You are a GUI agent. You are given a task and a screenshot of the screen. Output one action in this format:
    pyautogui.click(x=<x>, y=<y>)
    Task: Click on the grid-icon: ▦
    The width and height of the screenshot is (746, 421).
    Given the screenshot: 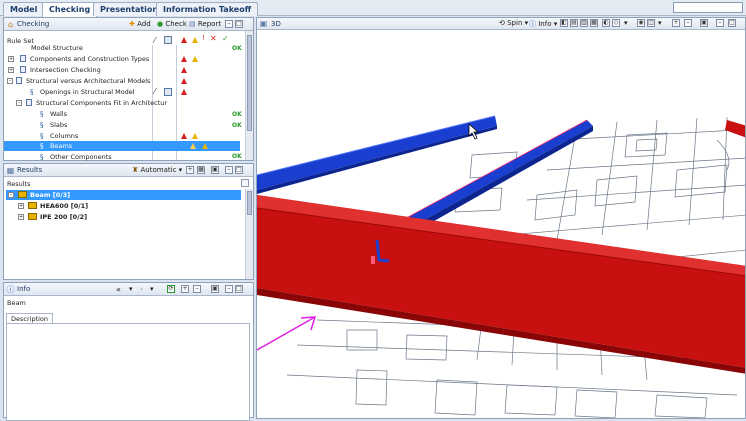 What is the action you would take?
    pyautogui.click(x=201, y=170)
    